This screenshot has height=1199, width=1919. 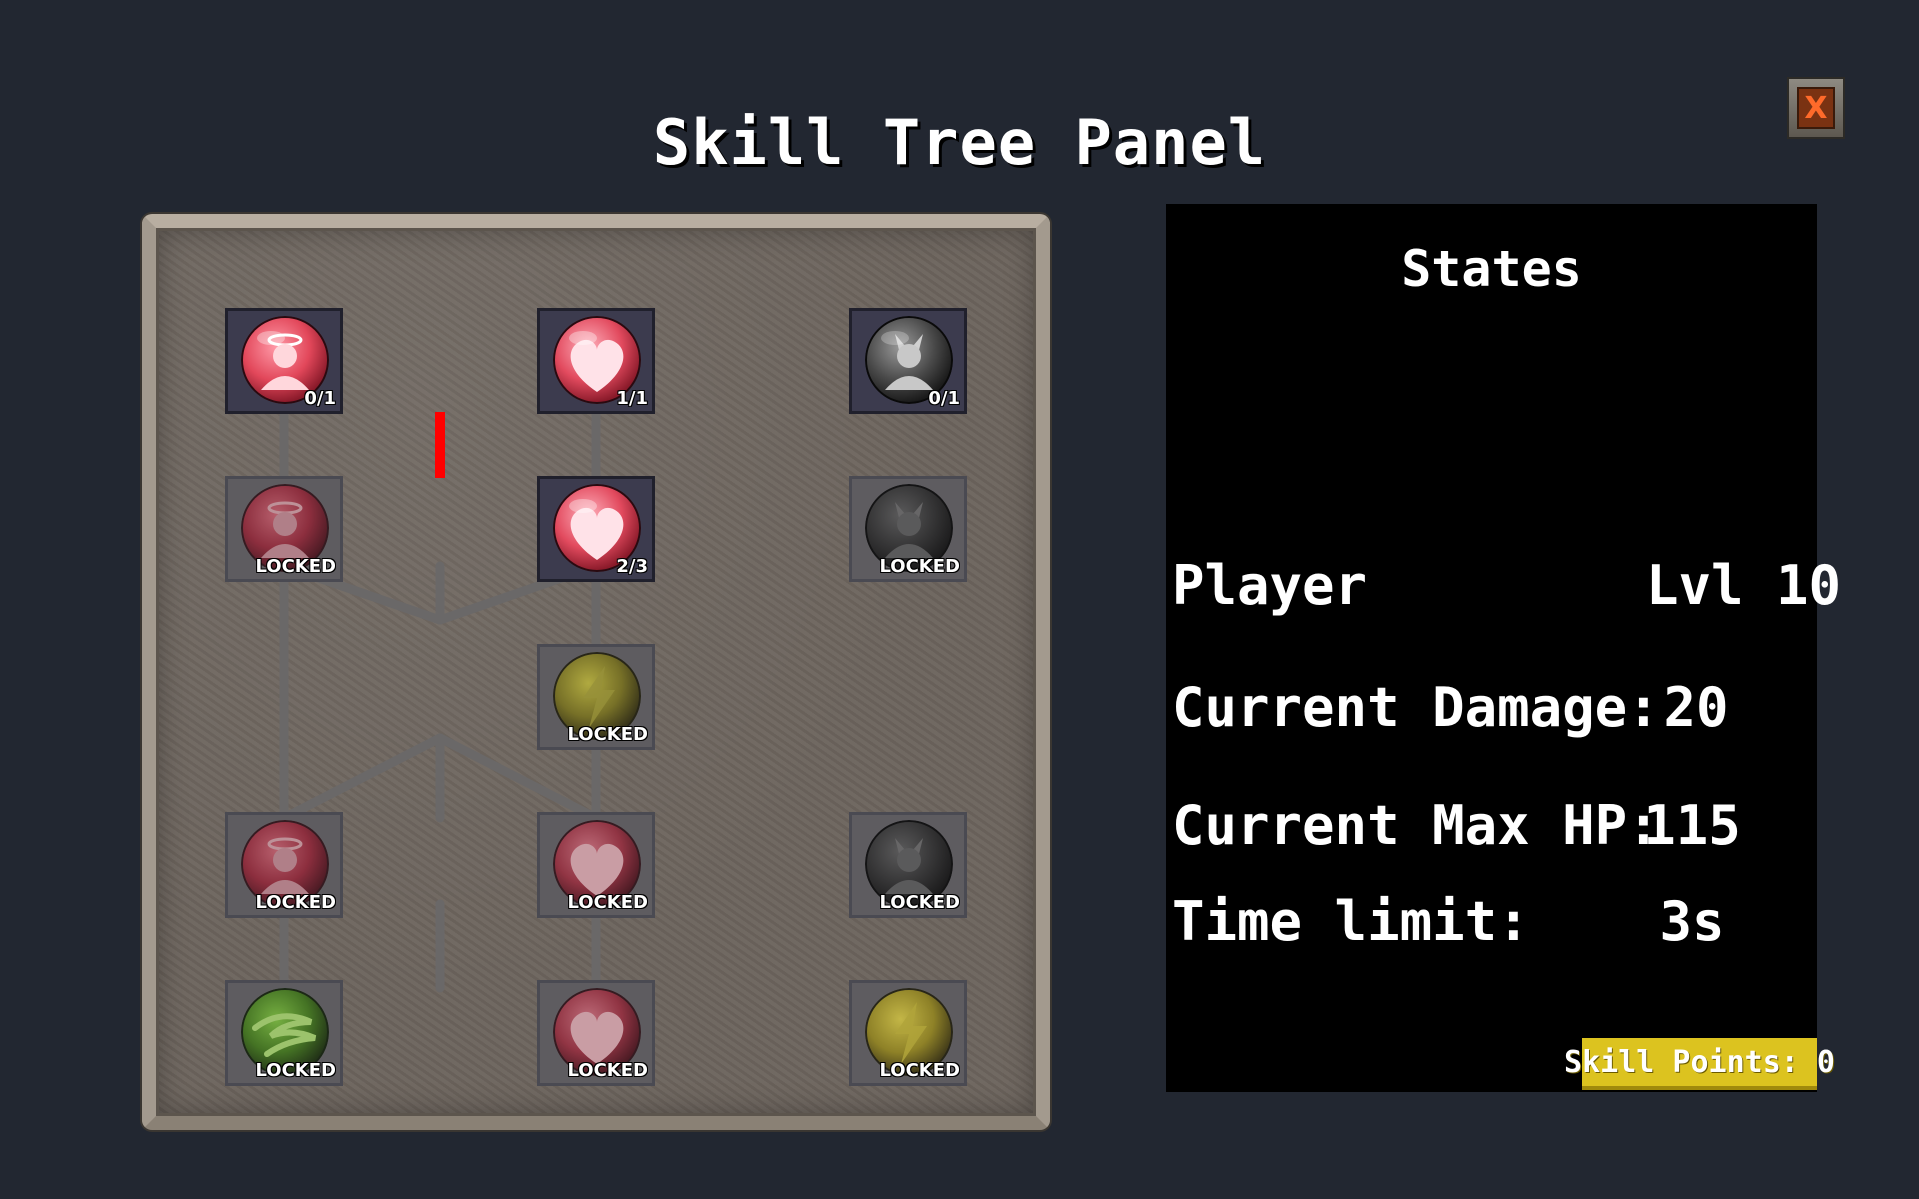 I want to click on skill-node-heart-3: LOCKED, so click(x=596, y=865).